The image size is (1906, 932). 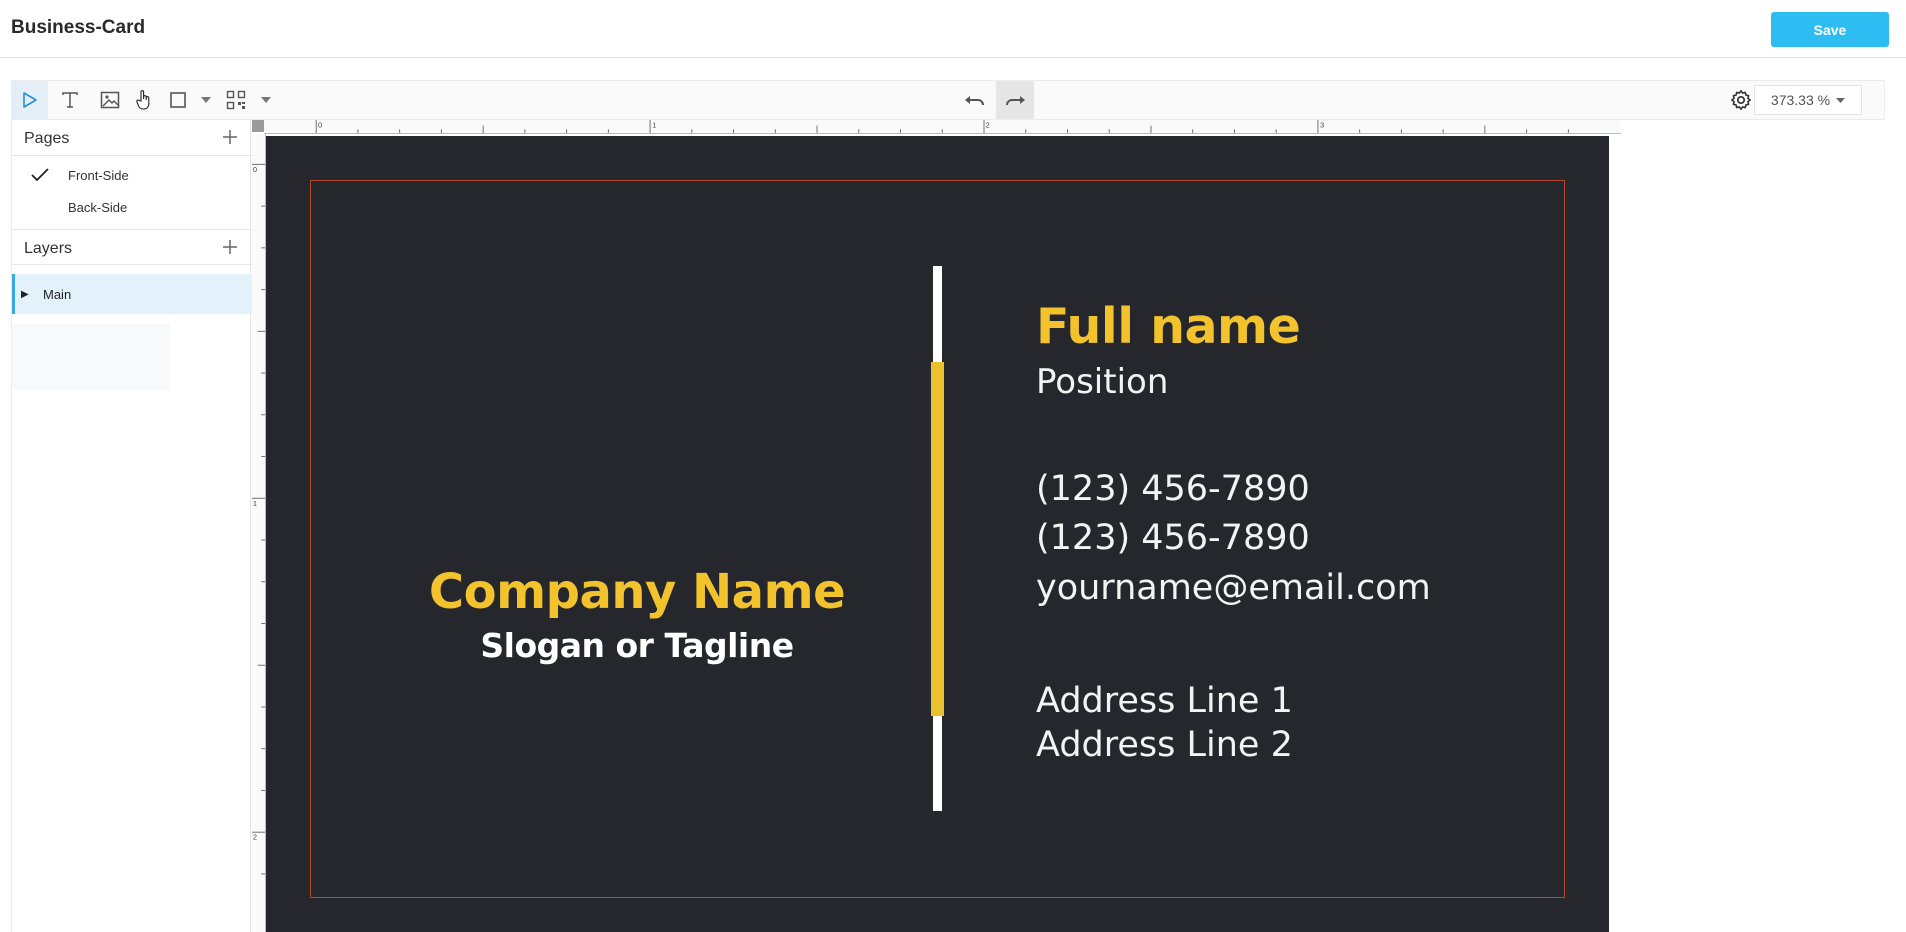 I want to click on hand-tool-button, so click(x=144, y=100).